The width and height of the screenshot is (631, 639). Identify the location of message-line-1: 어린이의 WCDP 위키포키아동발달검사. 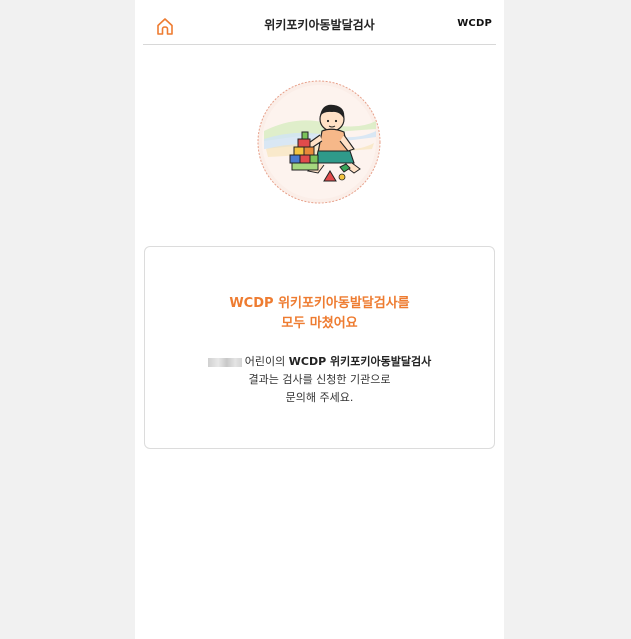
(319, 362).